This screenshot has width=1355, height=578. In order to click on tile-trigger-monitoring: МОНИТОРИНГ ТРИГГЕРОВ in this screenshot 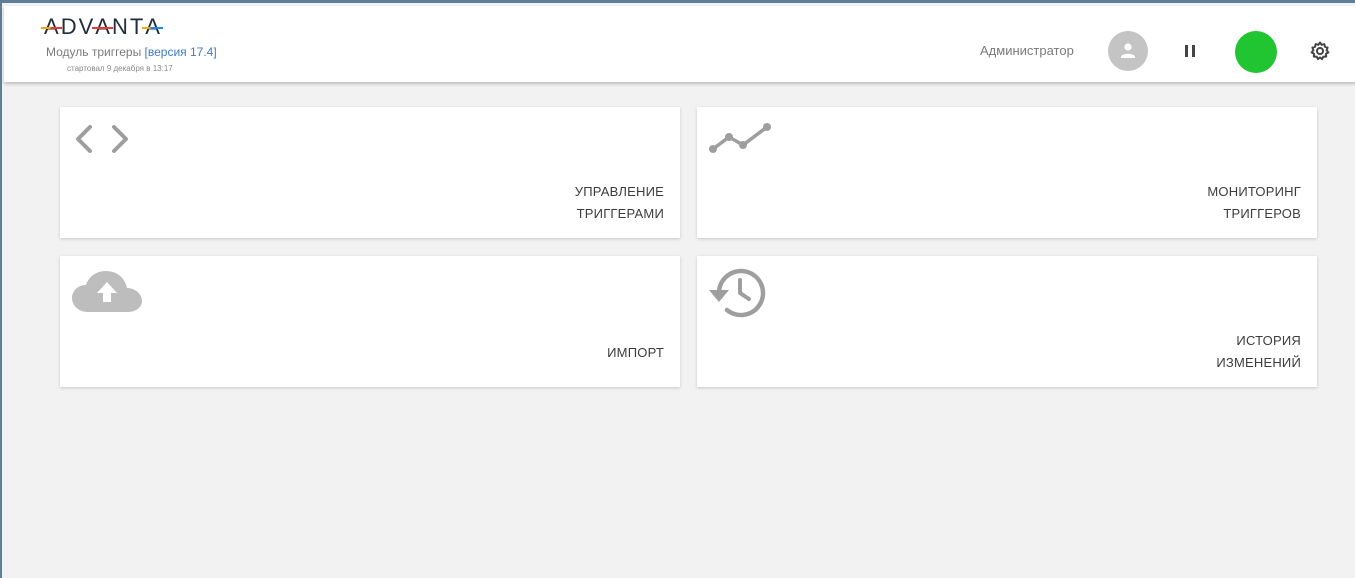, I will do `click(1007, 172)`.